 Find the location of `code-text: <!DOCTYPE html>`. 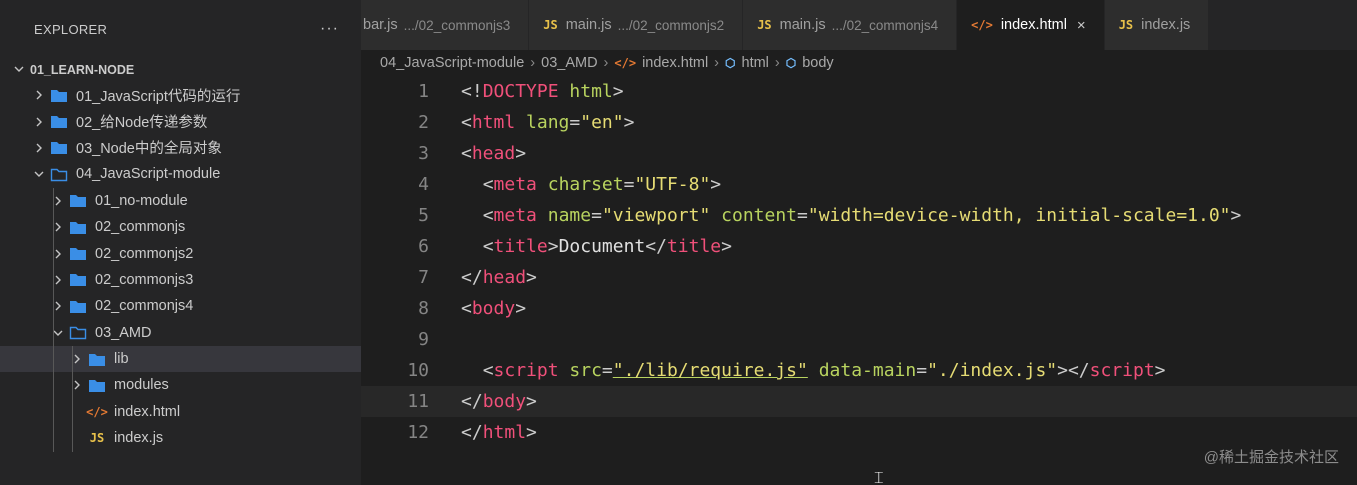

code-text: <!DOCTYPE html> is located at coordinates (542, 91).